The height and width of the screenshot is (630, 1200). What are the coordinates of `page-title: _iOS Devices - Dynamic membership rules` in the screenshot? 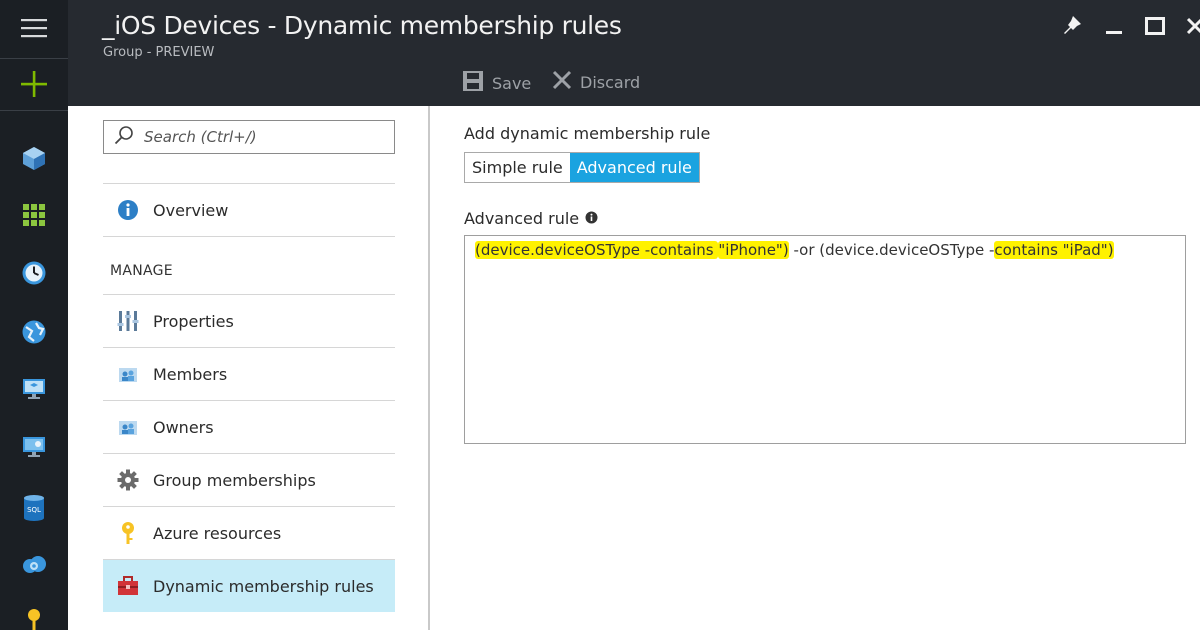 It's located at (362, 25).